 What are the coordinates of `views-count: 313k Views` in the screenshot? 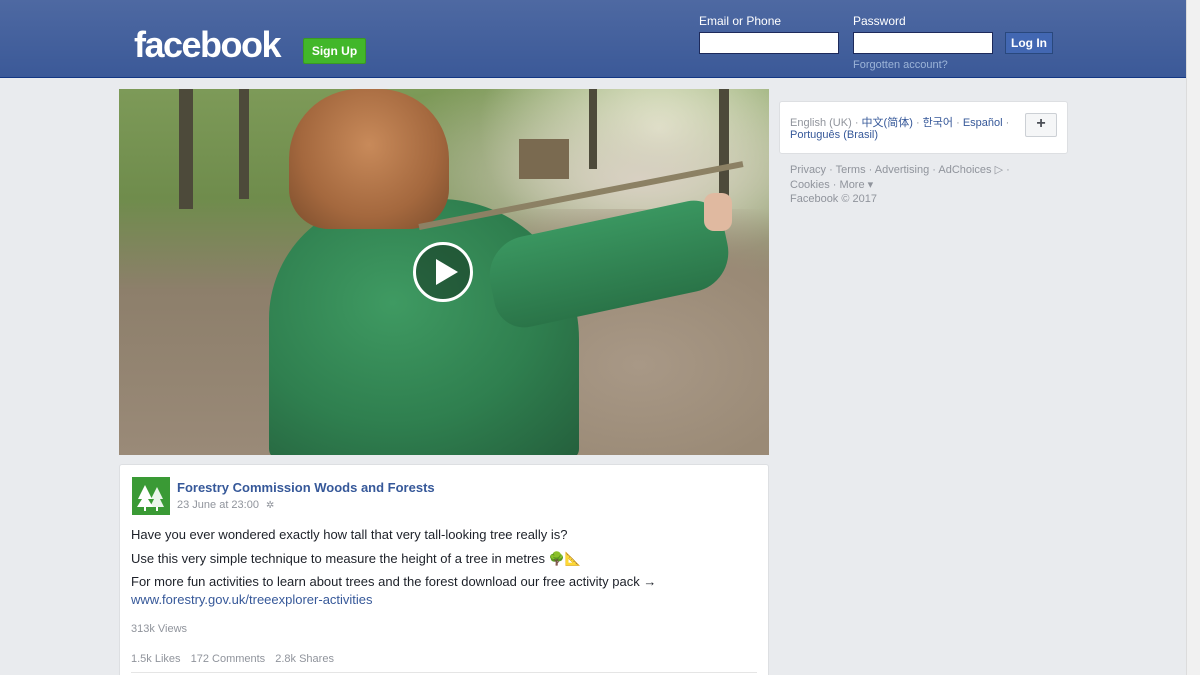 It's located at (159, 629).